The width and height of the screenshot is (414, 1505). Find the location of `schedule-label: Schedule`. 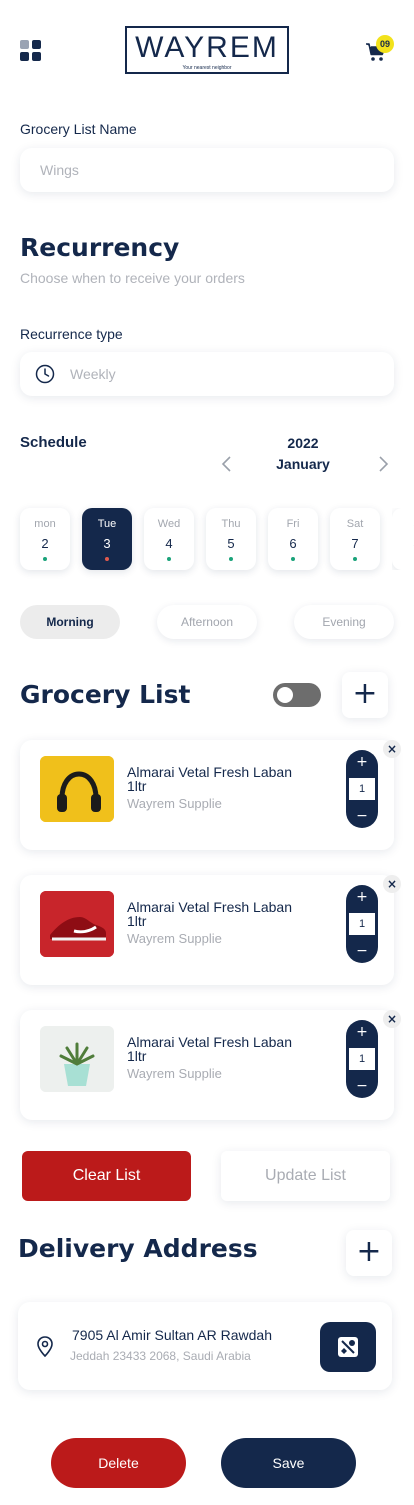

schedule-label: Schedule is located at coordinates (53, 442).